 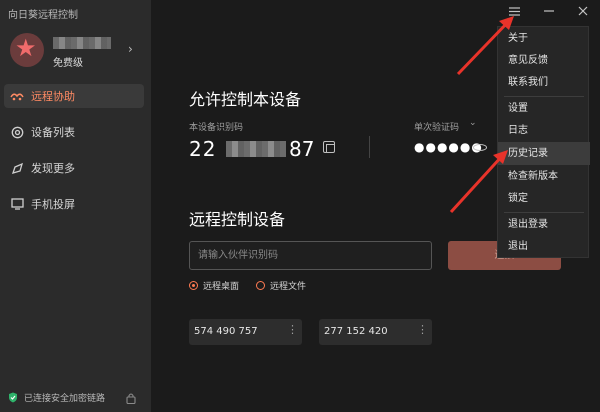 I want to click on sidebar-item-label: 手机投屏, so click(x=53, y=204).